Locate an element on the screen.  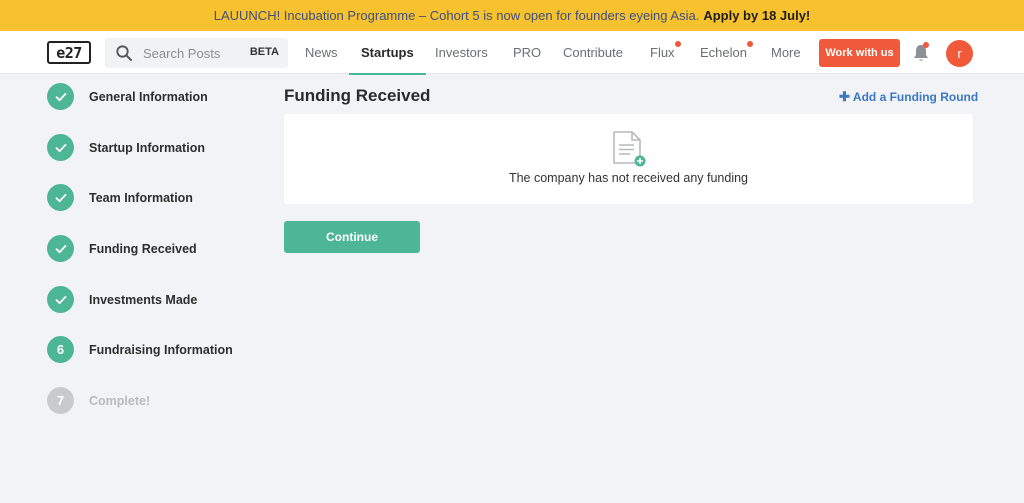
empty-state-message: The company has not received any funding is located at coordinates (628, 178).